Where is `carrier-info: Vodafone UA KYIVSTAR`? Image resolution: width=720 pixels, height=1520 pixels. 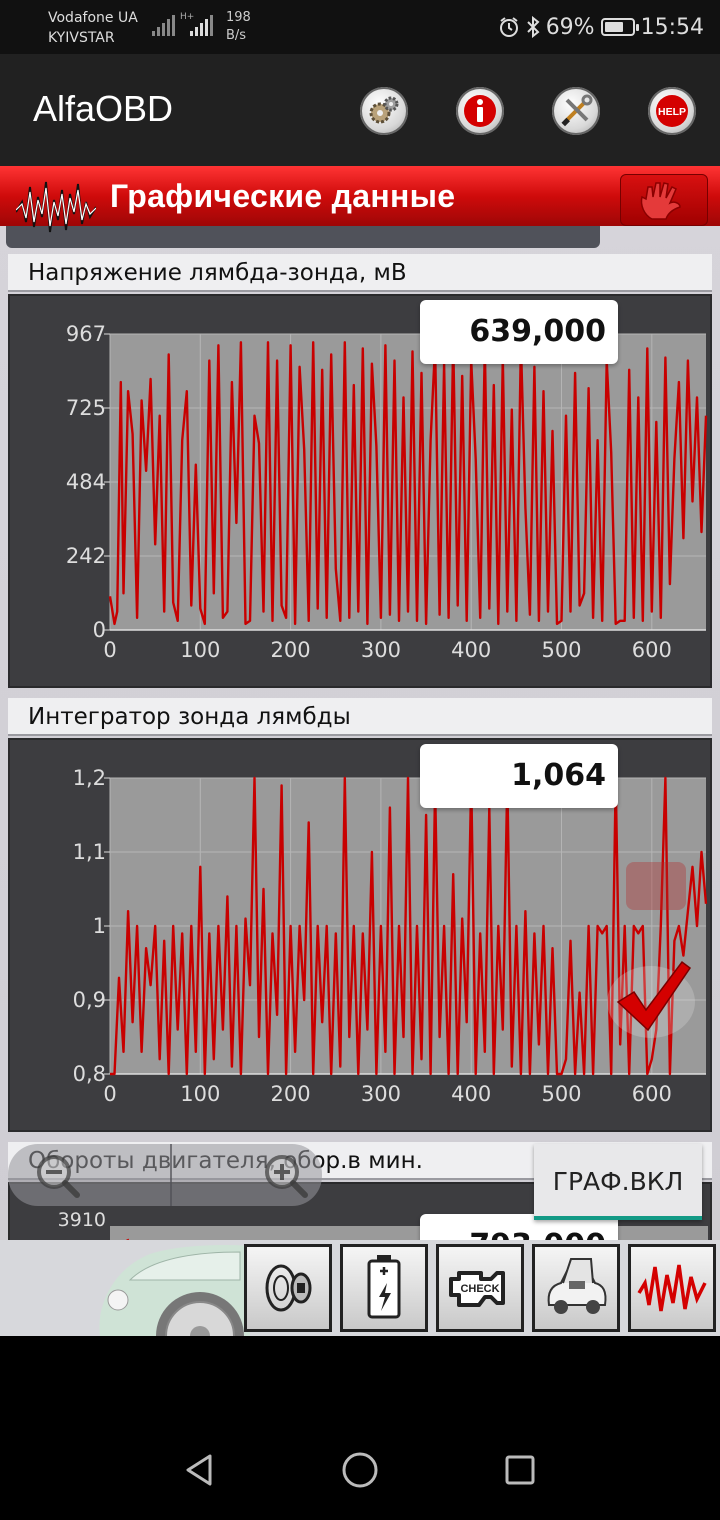
carrier-info: Vodafone UA KYIVSTAR is located at coordinates (93, 28).